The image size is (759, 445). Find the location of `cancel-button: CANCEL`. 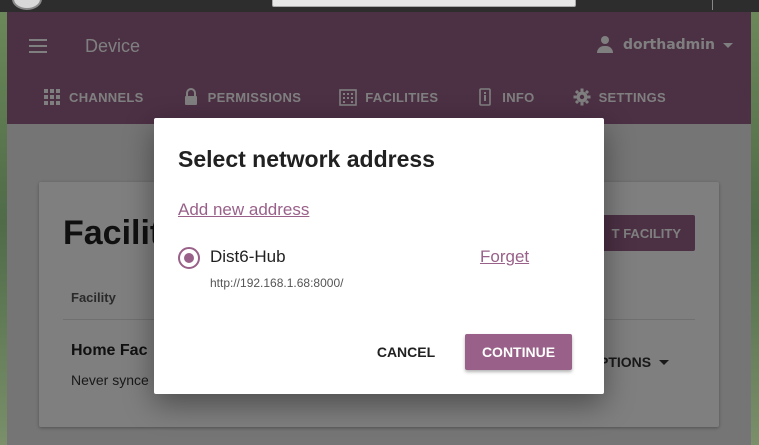

cancel-button: CANCEL is located at coordinates (406, 352).